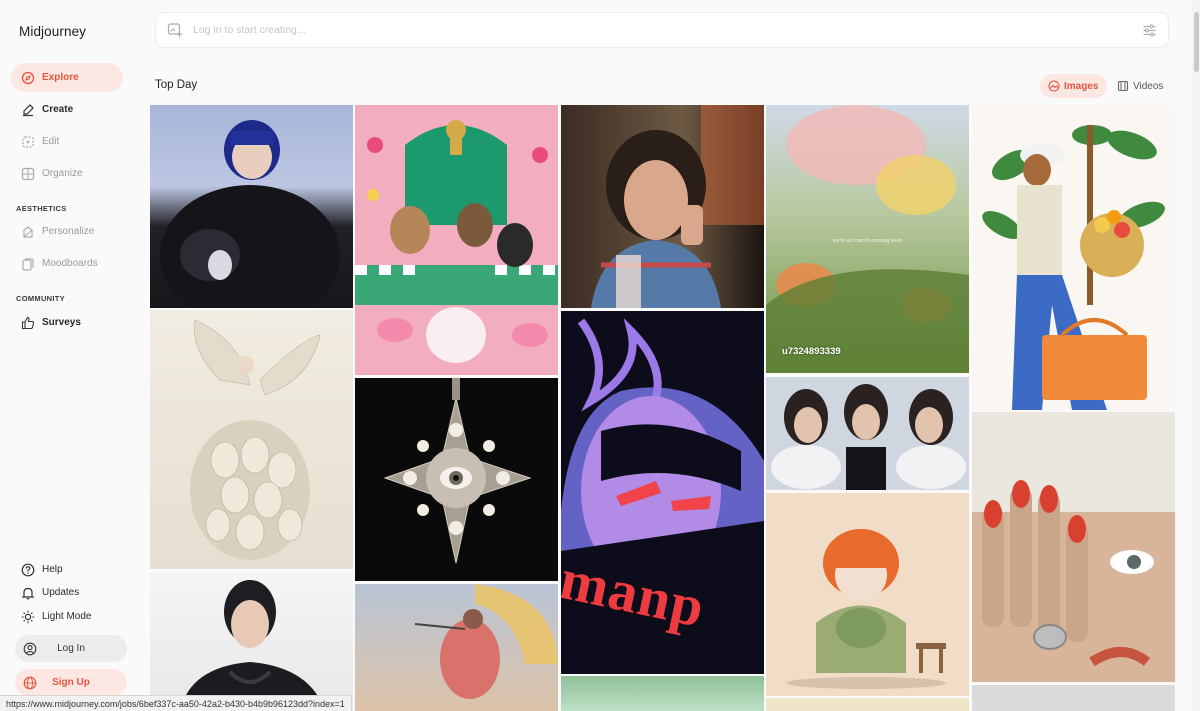  Describe the element at coordinates (30, 649) in the screenshot. I see `user-icon` at that location.